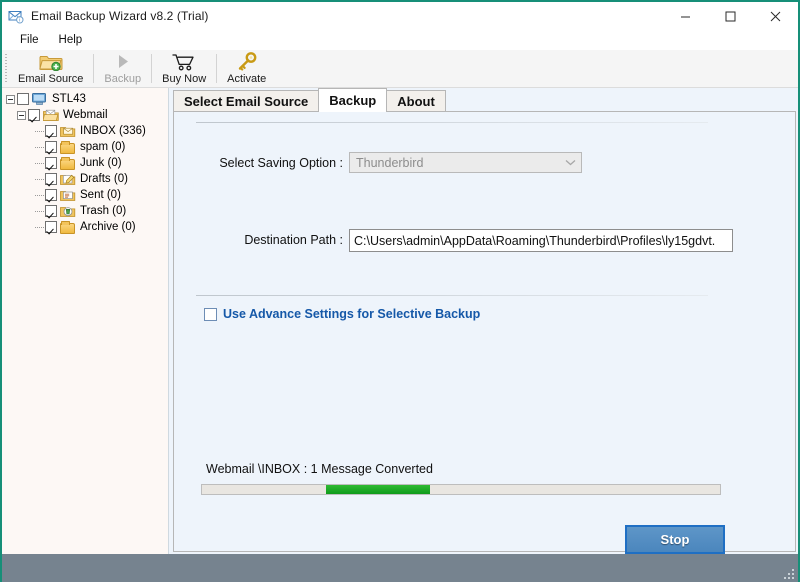  Describe the element at coordinates (465, 162) in the screenshot. I see `saving-option-select: Thunderbird` at that location.